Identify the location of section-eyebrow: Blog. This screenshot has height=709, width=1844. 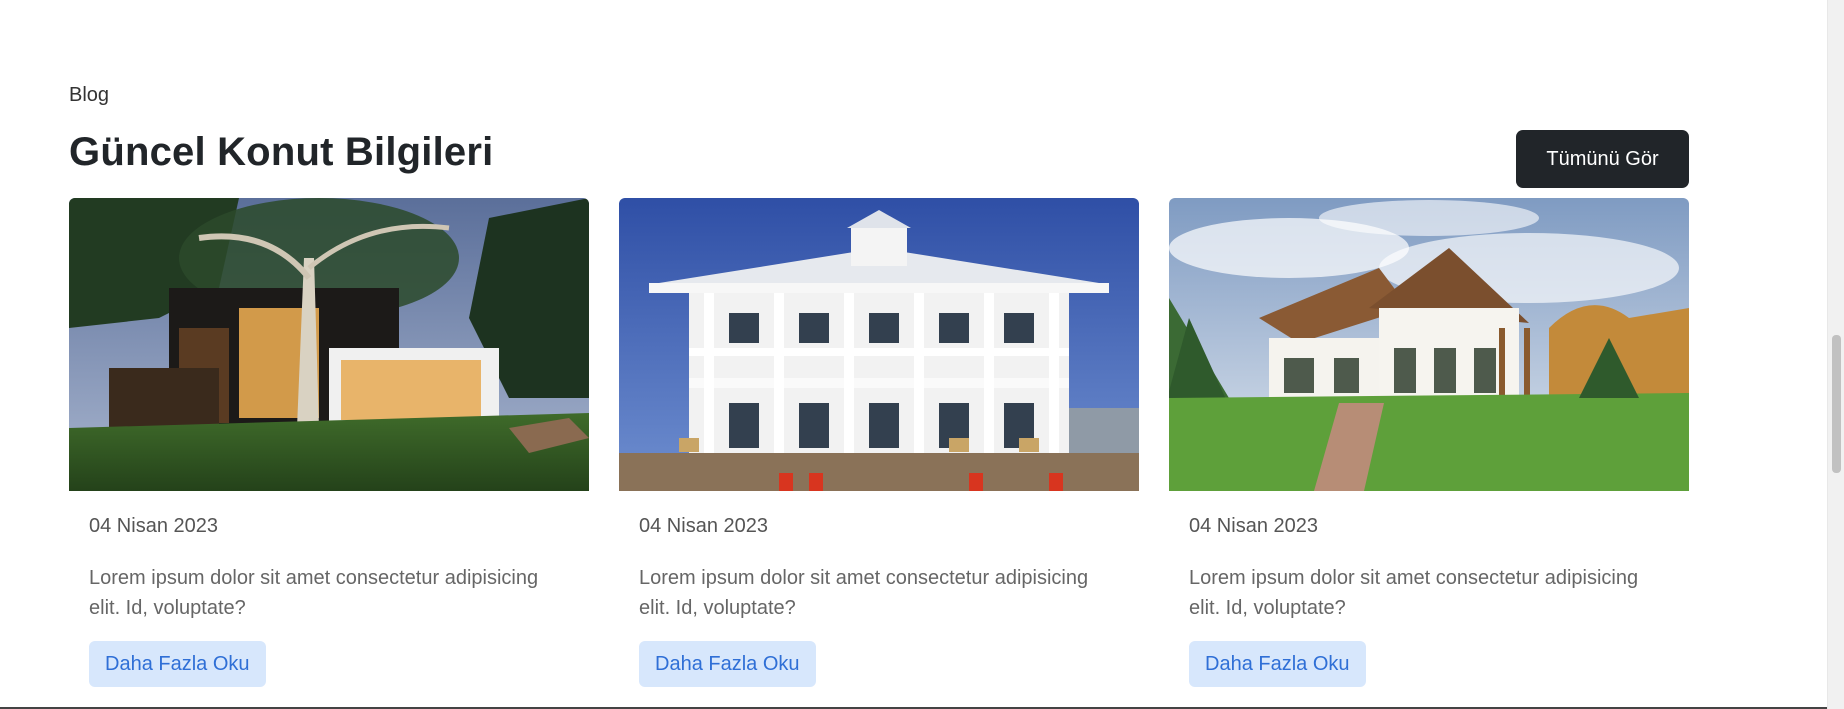
(89, 95).